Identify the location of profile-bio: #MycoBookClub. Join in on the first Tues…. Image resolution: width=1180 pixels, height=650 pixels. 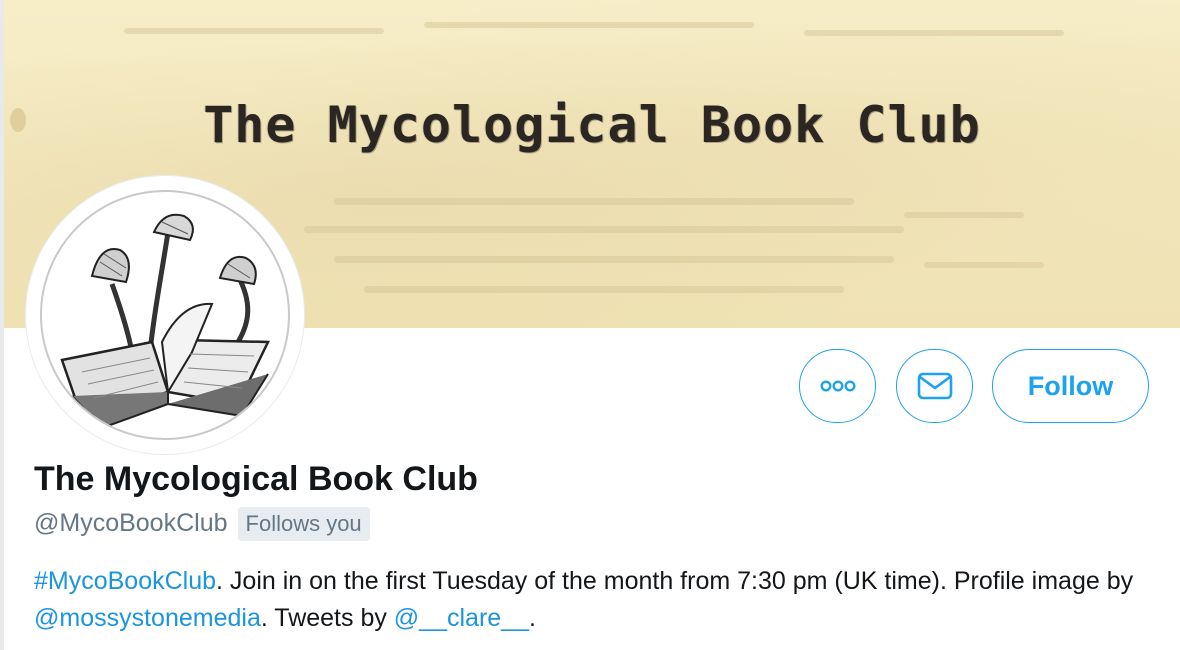
(589, 600).